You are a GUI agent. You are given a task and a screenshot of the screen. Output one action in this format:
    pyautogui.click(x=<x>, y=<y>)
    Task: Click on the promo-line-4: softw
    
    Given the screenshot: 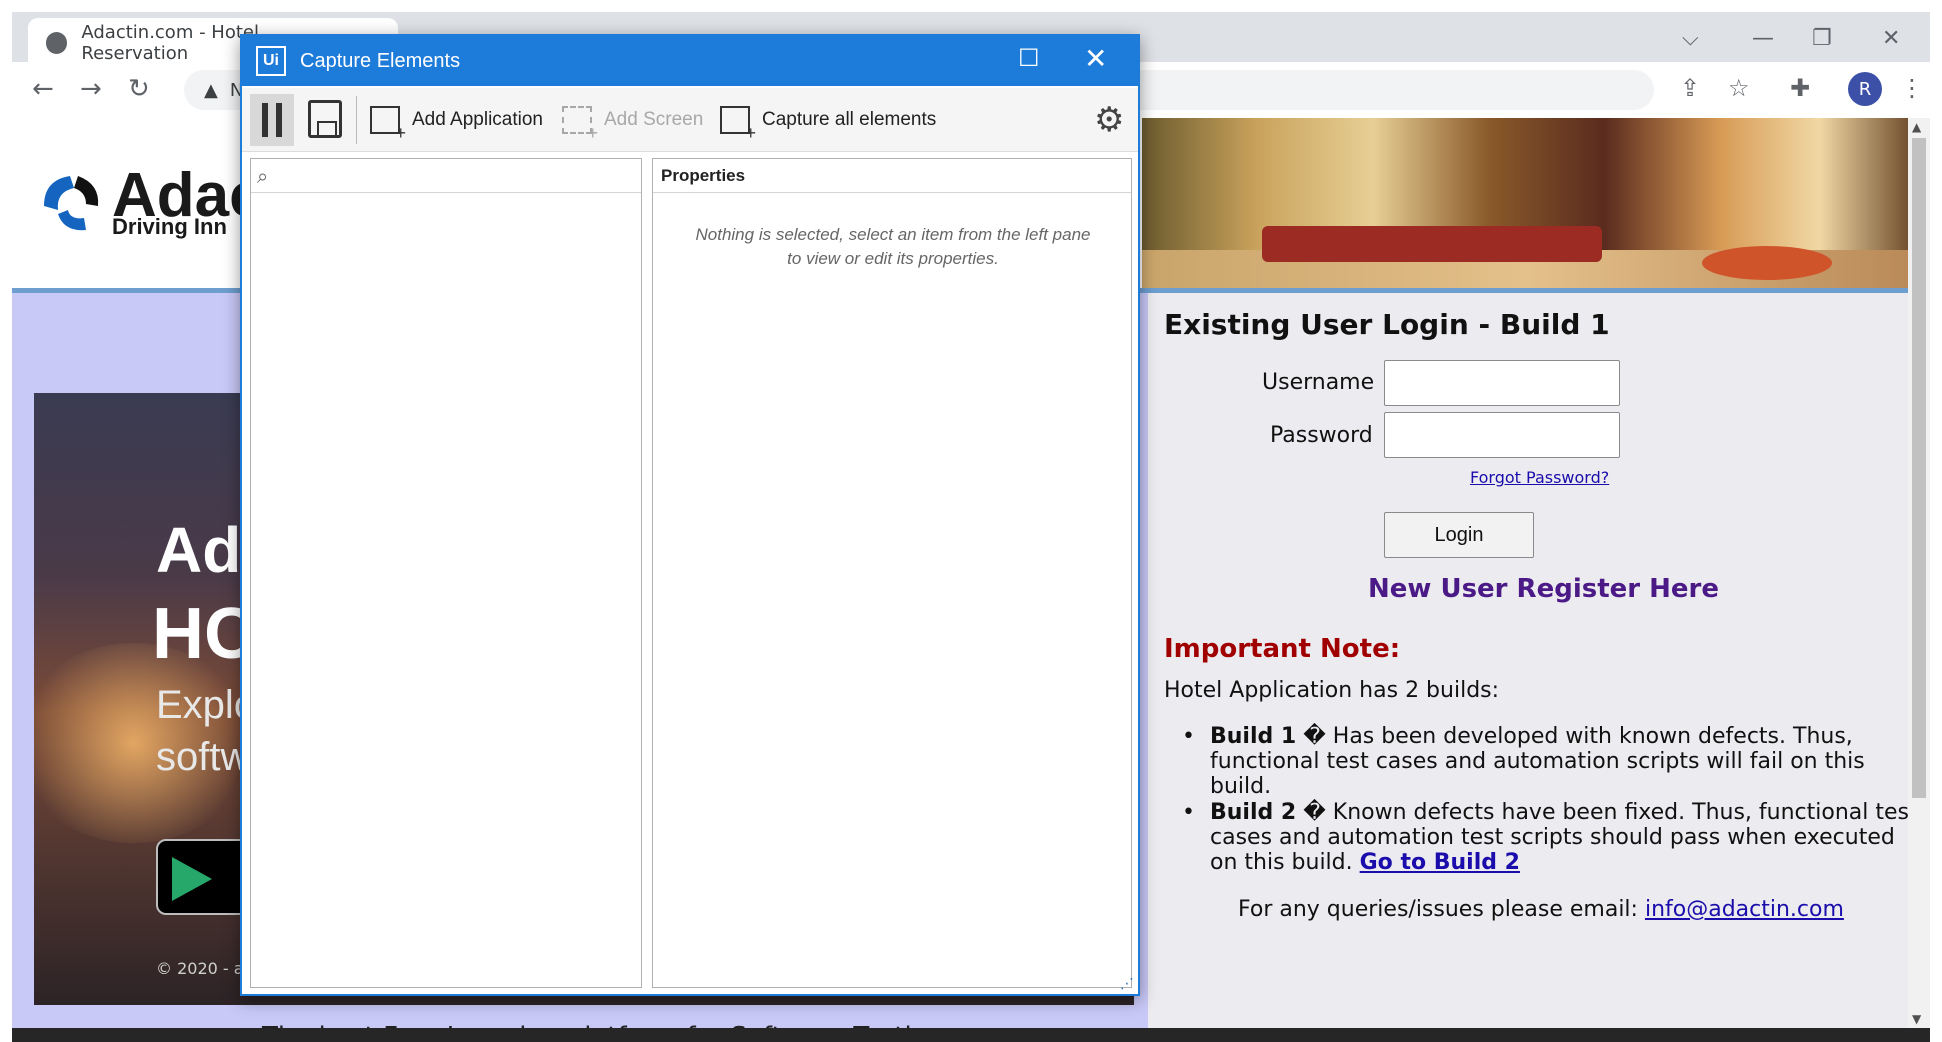 What is the action you would take?
    pyautogui.click(x=203, y=757)
    